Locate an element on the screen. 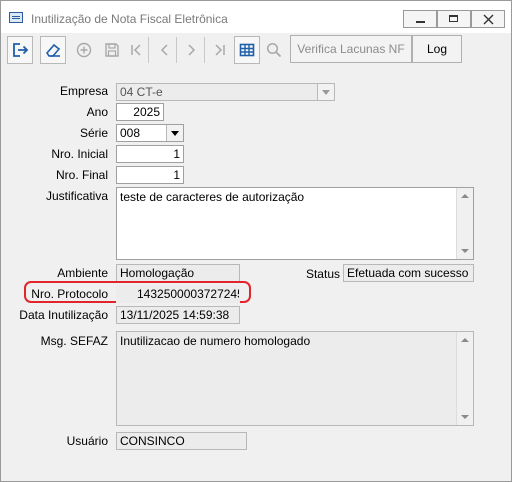 Image resolution: width=512 pixels, height=482 pixels. previous-icon is located at coordinates (164, 50).